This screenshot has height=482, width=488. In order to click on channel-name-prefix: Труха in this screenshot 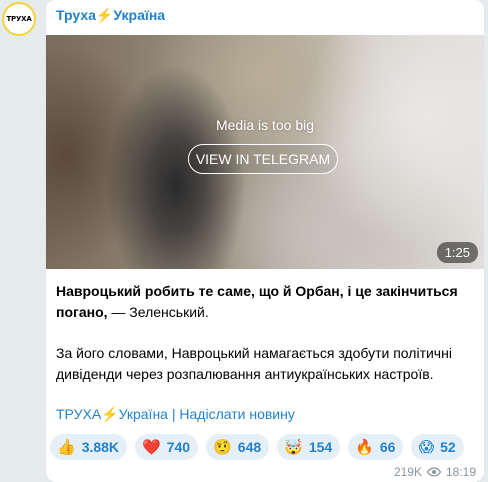, I will do `click(76, 15)`.